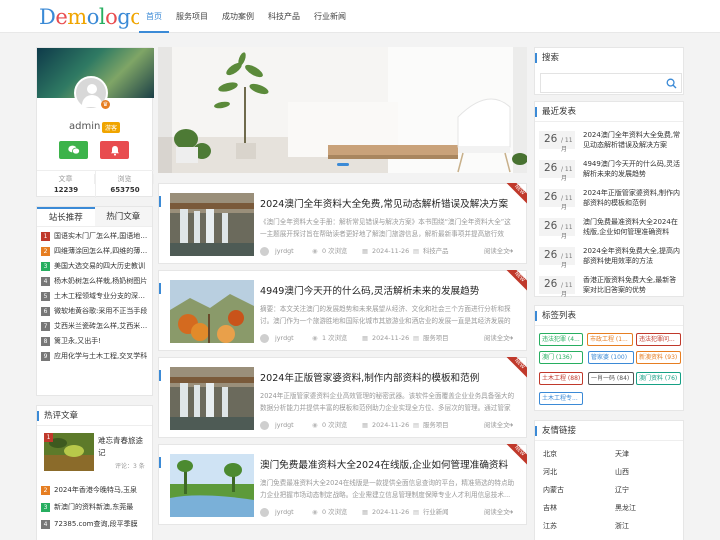  Describe the element at coordinates (611, 357) in the screenshot. I see `tag-chip: 管家婆 (100)` at that location.